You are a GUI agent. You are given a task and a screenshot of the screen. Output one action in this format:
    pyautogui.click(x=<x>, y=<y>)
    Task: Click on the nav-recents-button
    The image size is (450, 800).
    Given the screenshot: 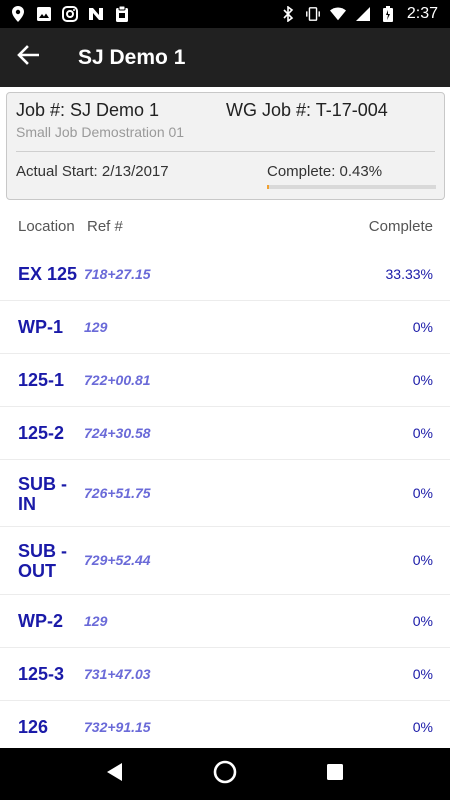 What is the action you would take?
    pyautogui.click(x=335, y=774)
    